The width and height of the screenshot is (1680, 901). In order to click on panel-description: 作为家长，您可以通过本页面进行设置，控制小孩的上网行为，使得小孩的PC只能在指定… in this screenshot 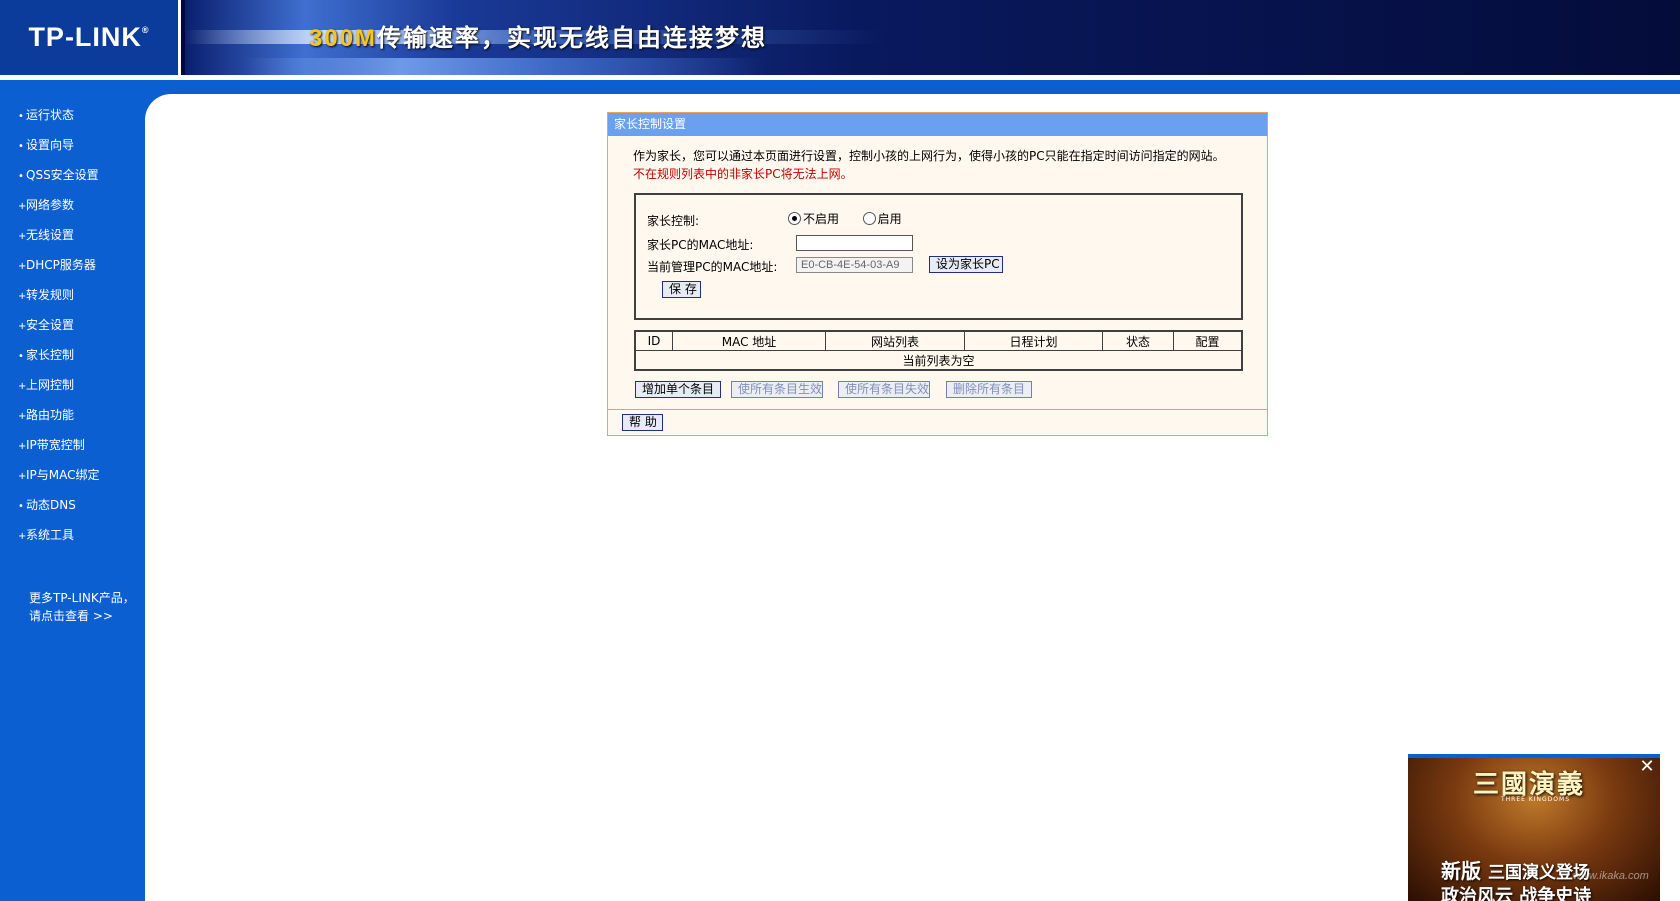, I will do `click(929, 165)`.